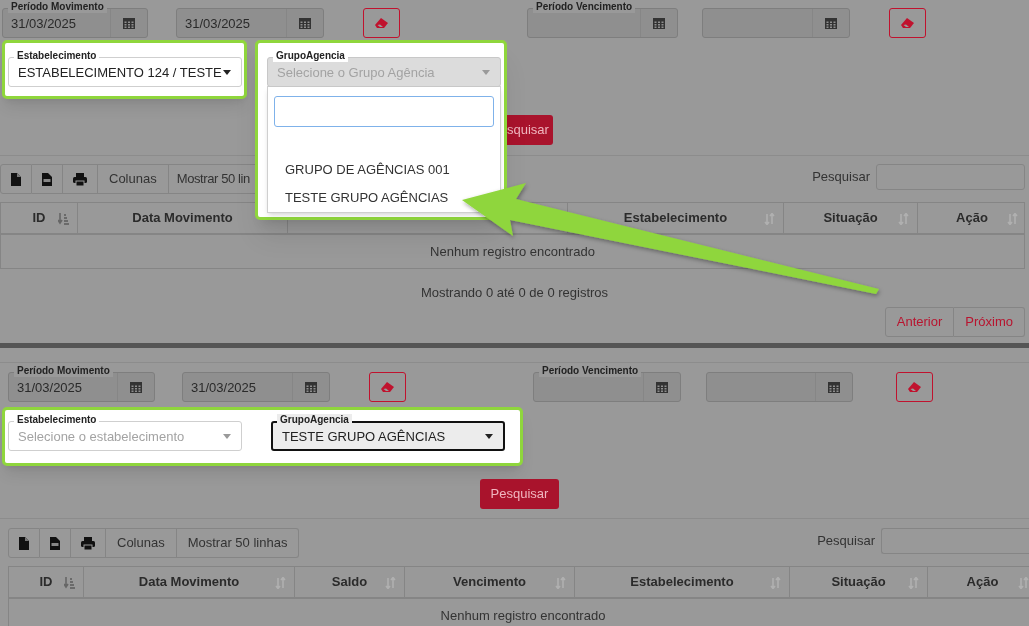 The height and width of the screenshot is (626, 1029). I want to click on column-header: Vencimento, so click(489, 582).